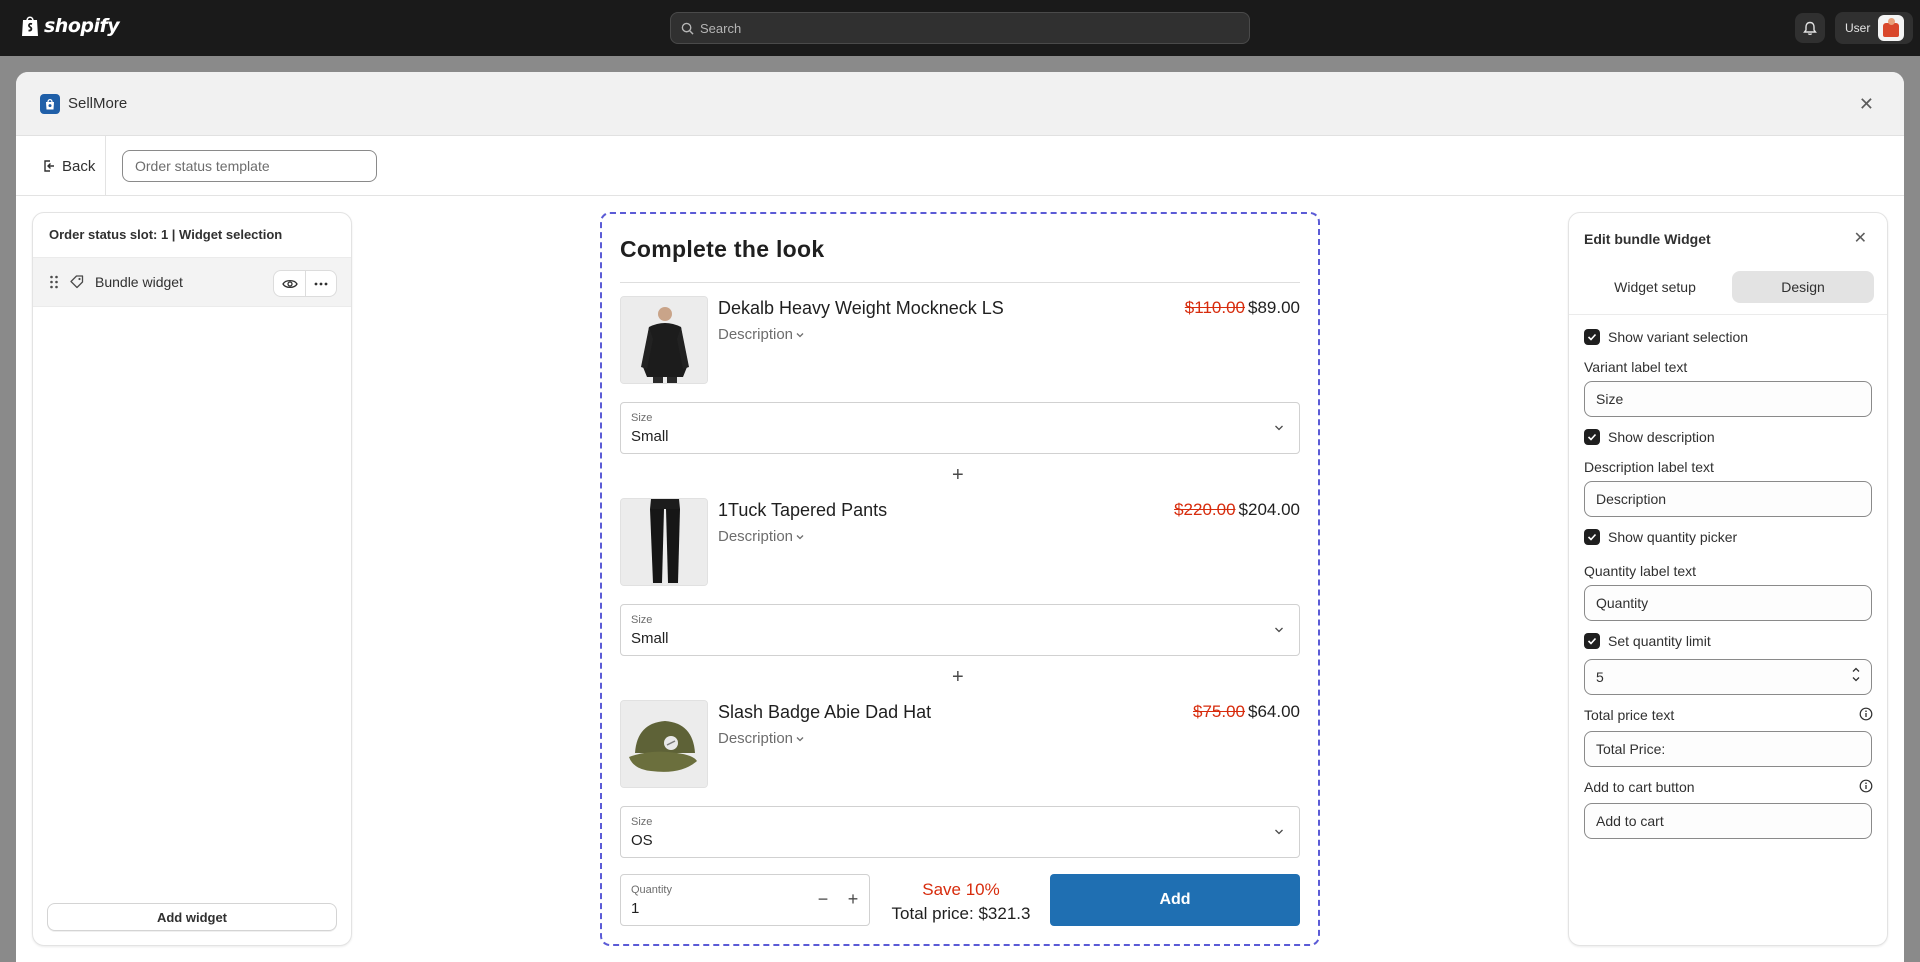 This screenshot has height=962, width=1920. I want to click on quantity-value: 1, so click(635, 908).